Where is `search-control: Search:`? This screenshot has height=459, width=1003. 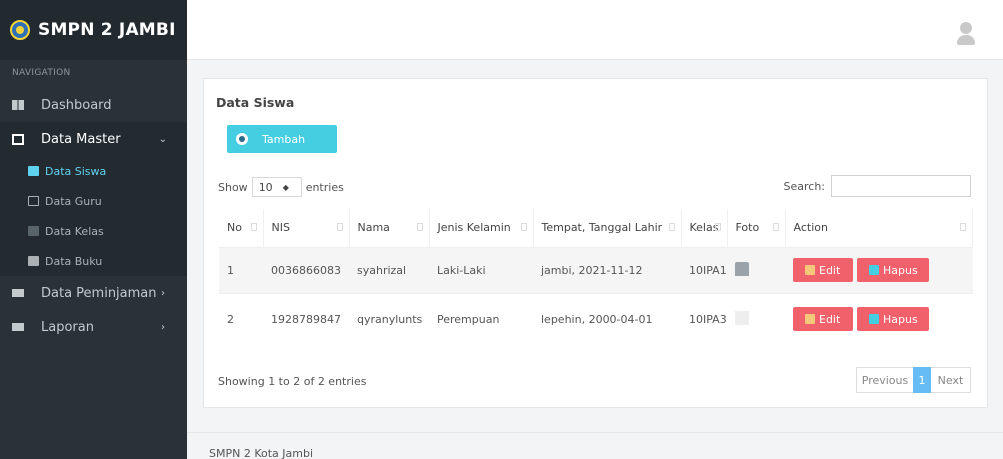 search-control: Search: is located at coordinates (877, 186).